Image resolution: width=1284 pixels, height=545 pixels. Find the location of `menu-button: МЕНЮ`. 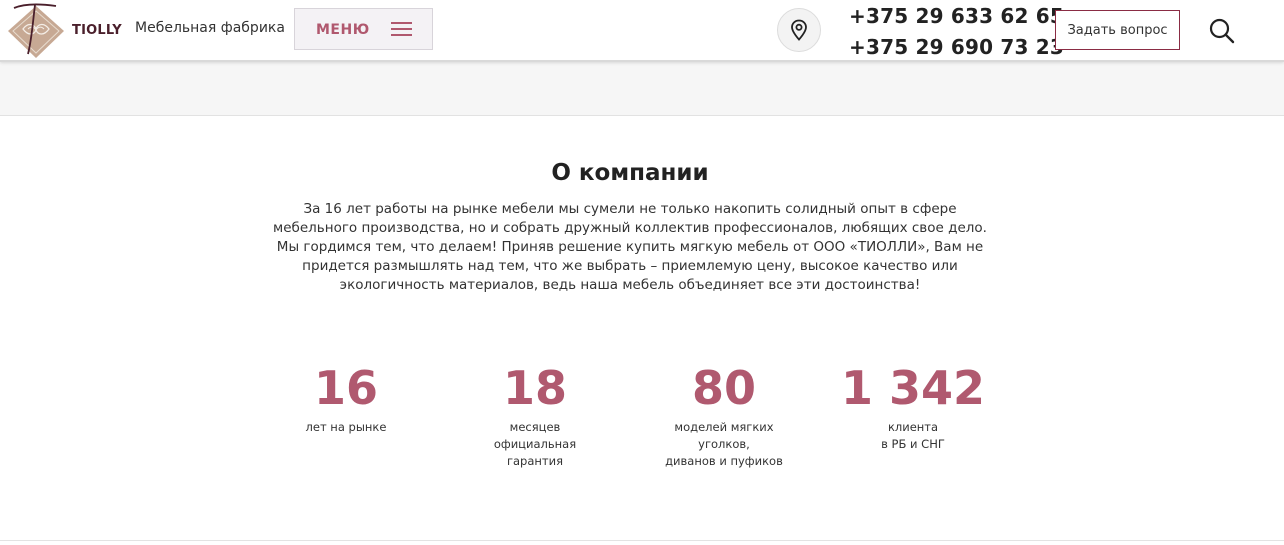

menu-button: МЕНЮ is located at coordinates (363, 29).